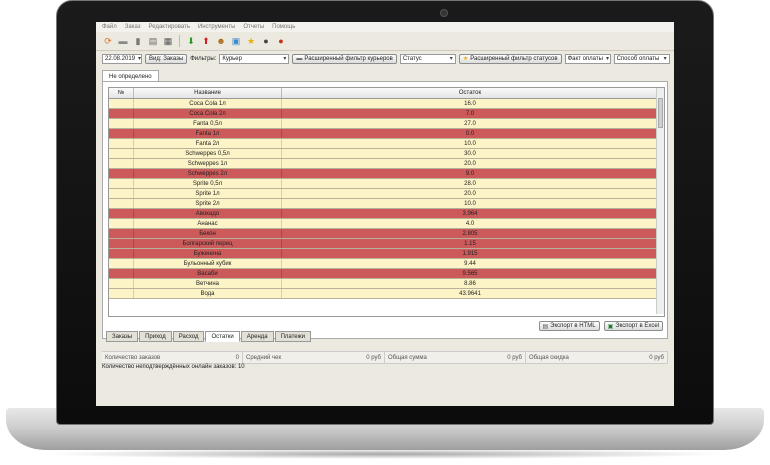  Describe the element at coordinates (208, 253) in the screenshot. I see `cell-name: Буженина` at that location.